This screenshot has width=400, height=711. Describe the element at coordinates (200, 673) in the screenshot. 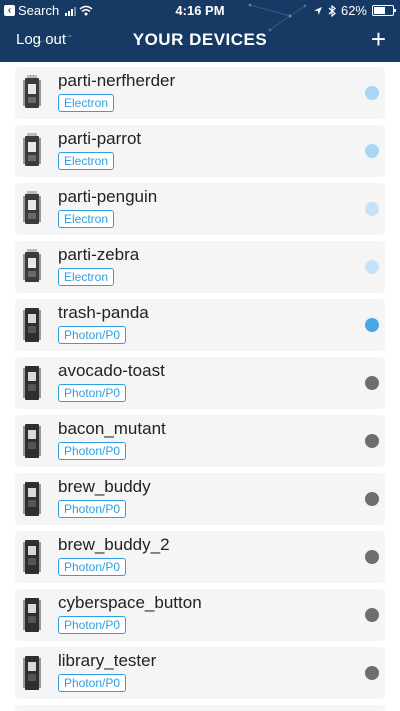

I see `device-row: library_tester Photon/P0` at that location.